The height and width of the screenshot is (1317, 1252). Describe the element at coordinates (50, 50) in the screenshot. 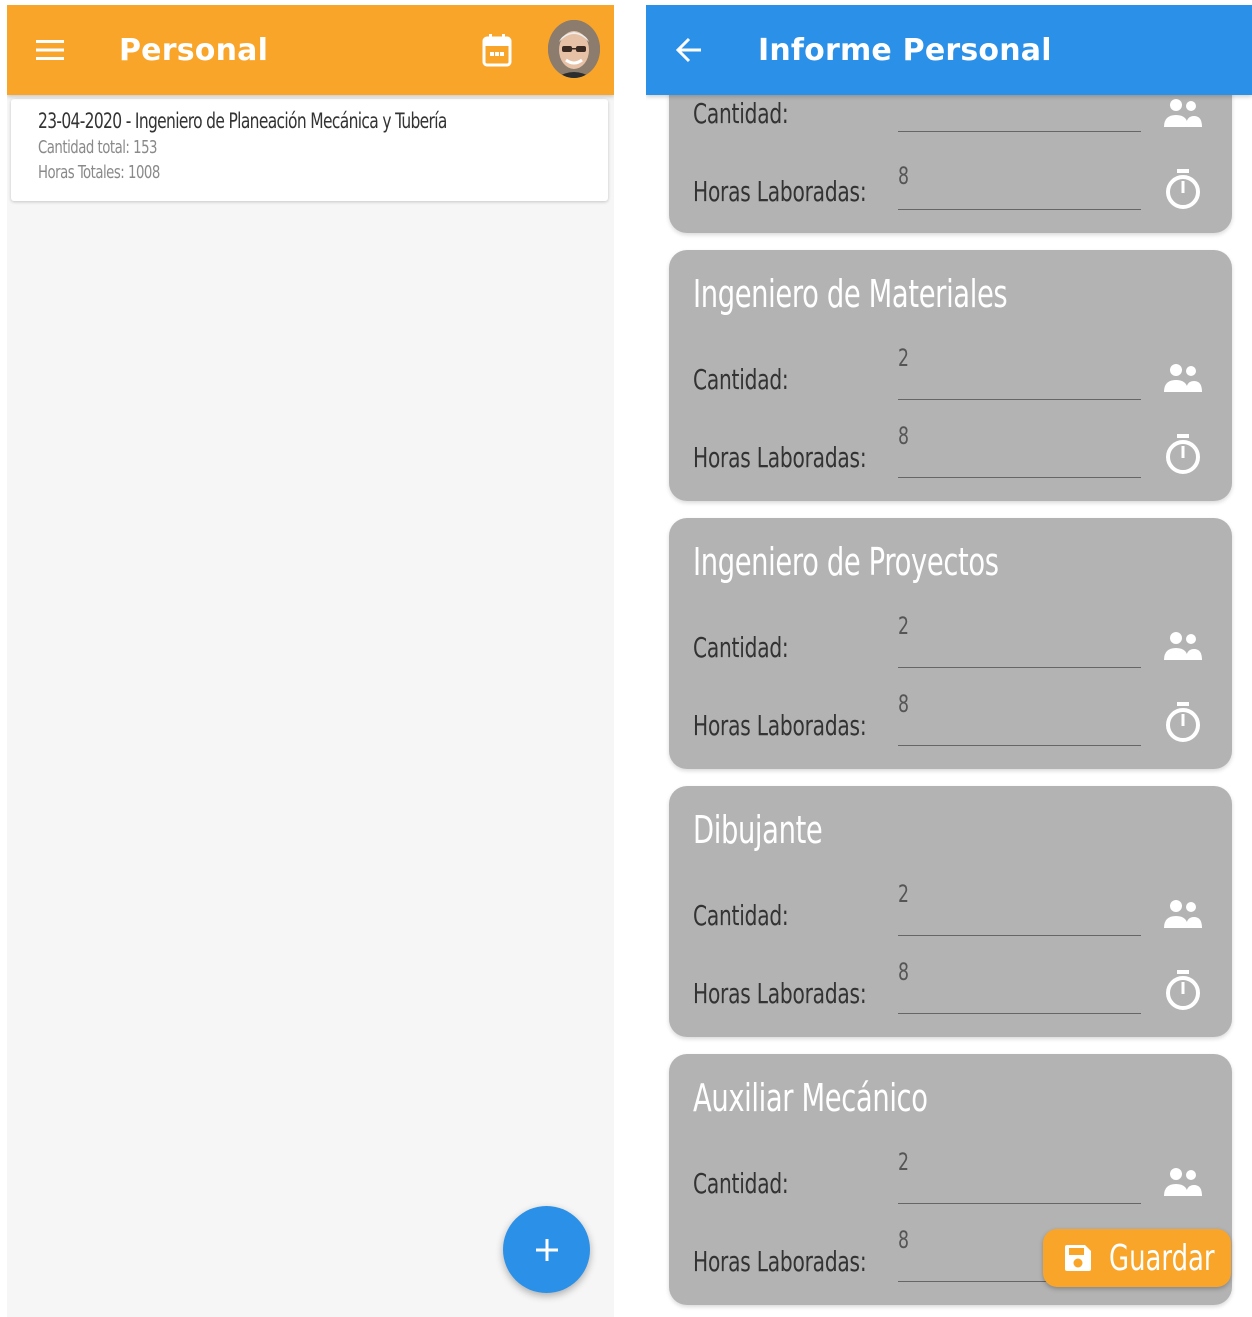

I see `menu-icon` at that location.